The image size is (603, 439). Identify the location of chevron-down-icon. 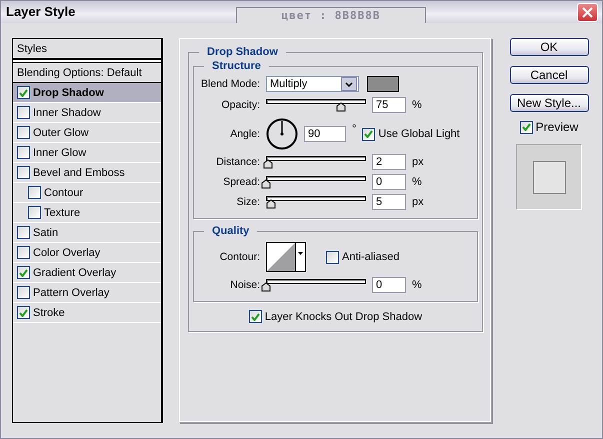
(349, 84).